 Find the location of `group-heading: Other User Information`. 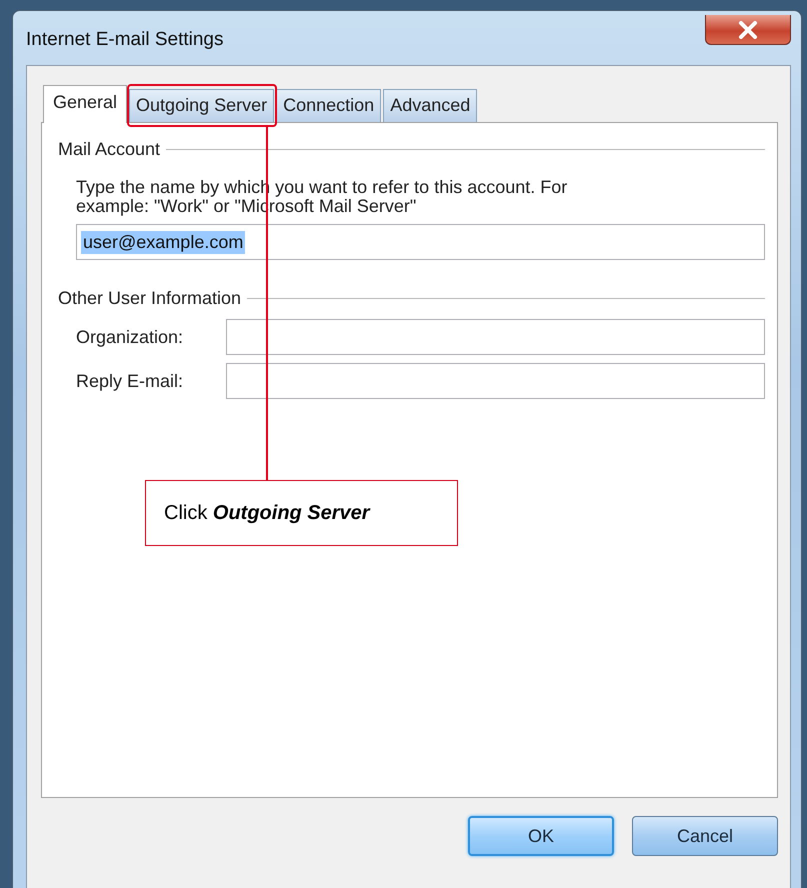

group-heading: Other User Information is located at coordinates (150, 298).